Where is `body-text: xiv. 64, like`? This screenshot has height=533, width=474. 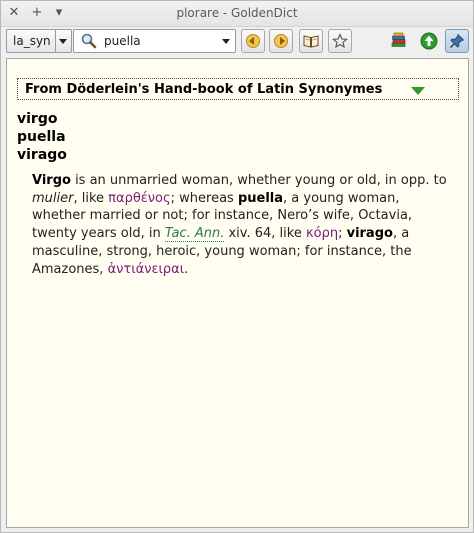
body-text: xiv. 64, like is located at coordinates (265, 234).